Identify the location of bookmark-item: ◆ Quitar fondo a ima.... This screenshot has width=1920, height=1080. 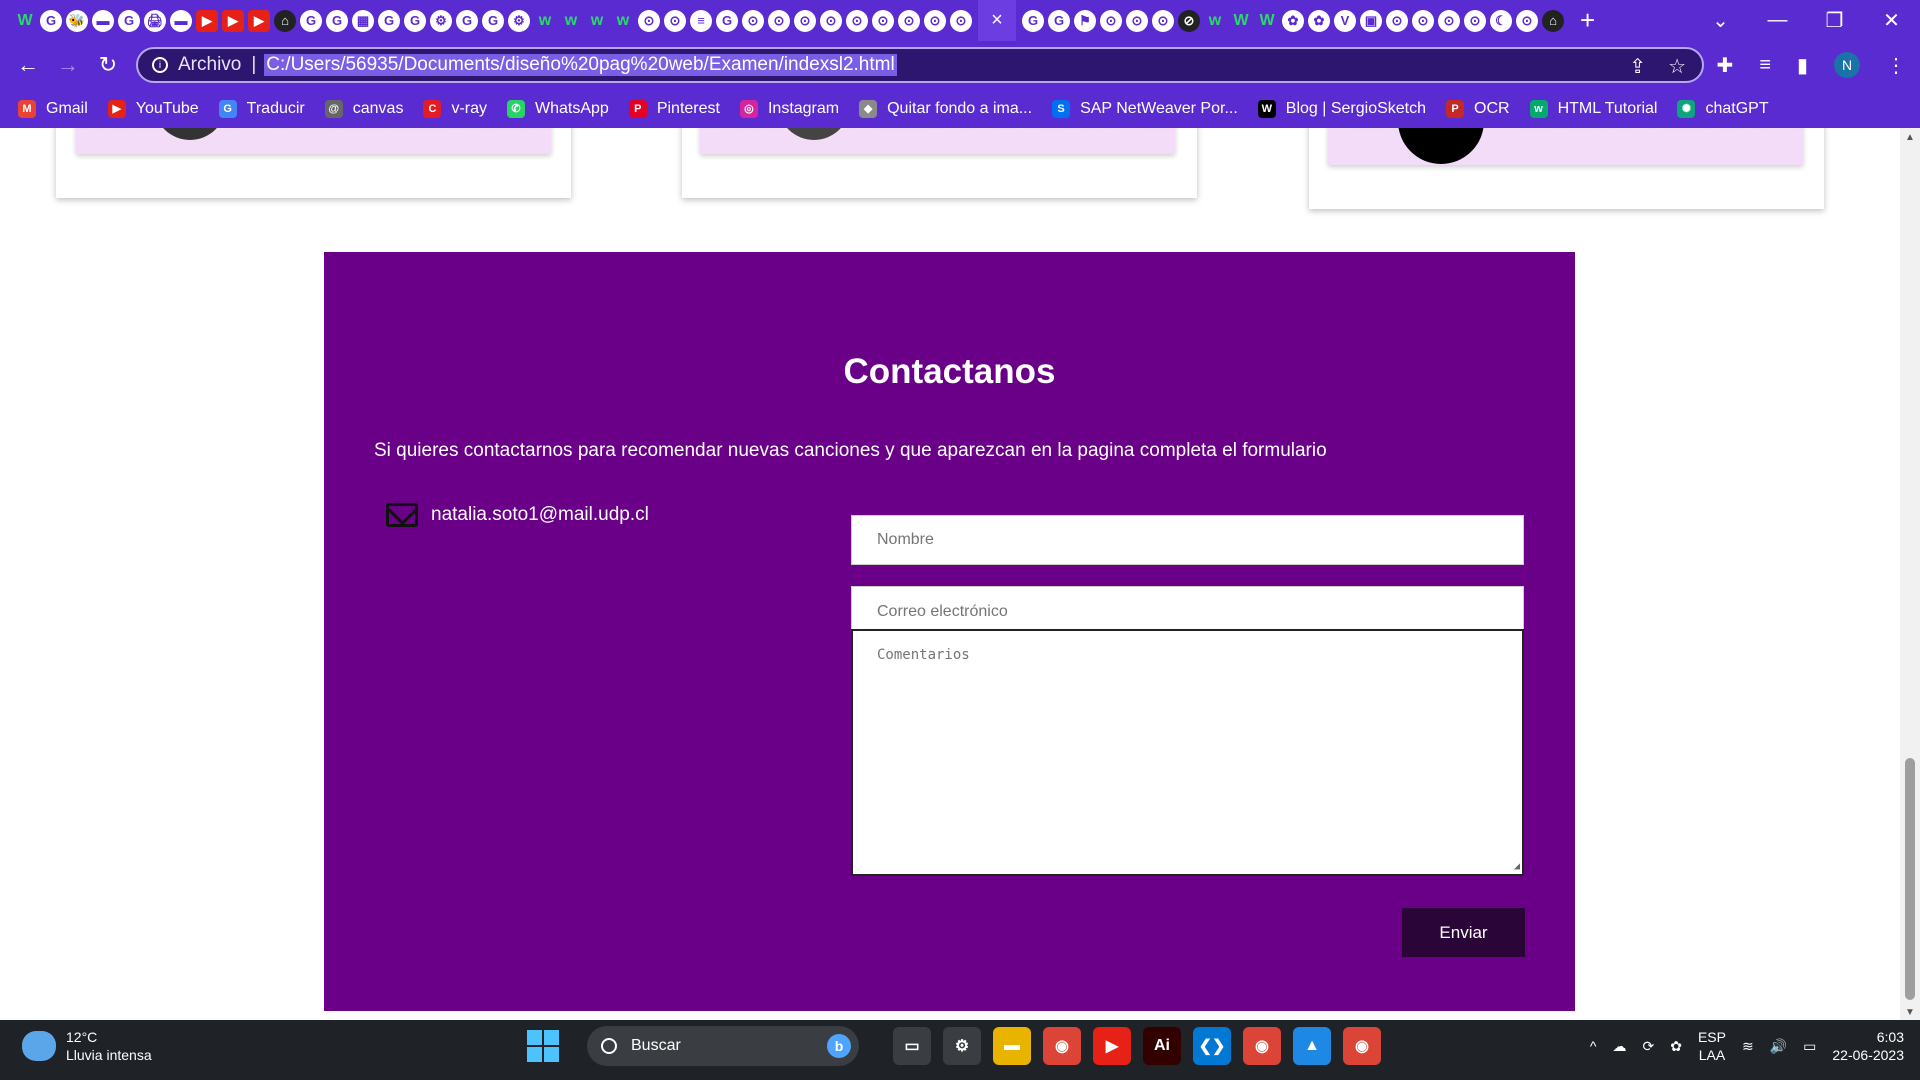
(945, 108).